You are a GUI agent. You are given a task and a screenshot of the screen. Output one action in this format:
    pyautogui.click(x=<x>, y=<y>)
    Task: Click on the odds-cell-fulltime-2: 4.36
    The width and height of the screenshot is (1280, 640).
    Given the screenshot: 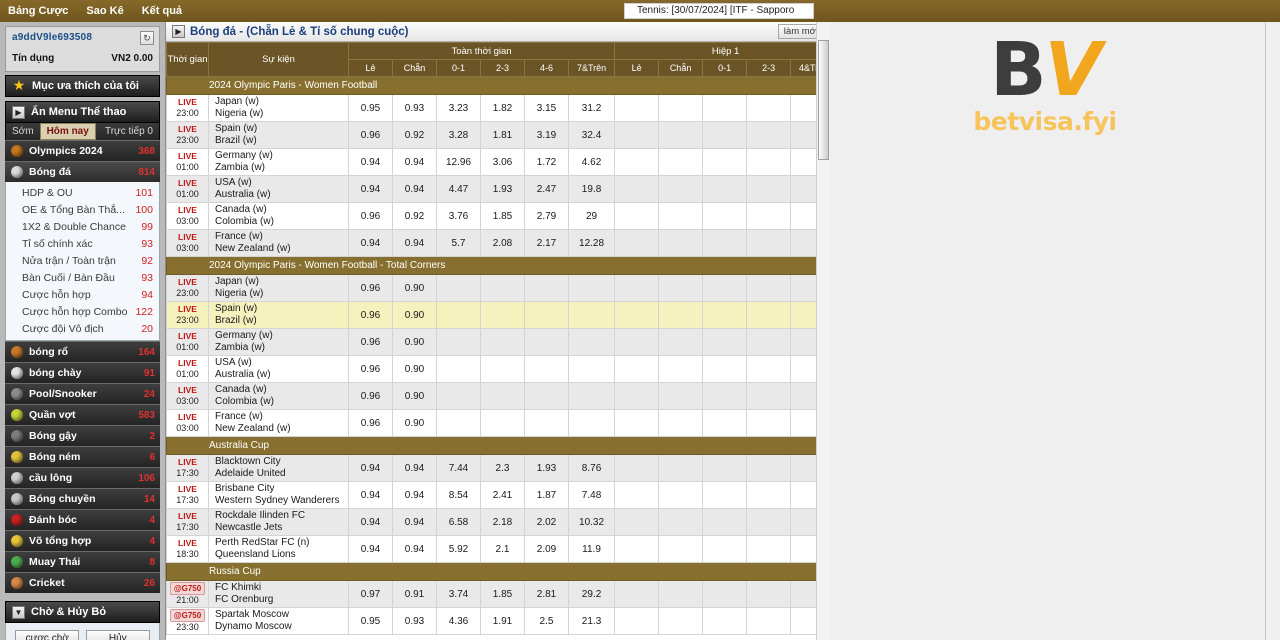 What is the action you would take?
    pyautogui.click(x=458, y=621)
    